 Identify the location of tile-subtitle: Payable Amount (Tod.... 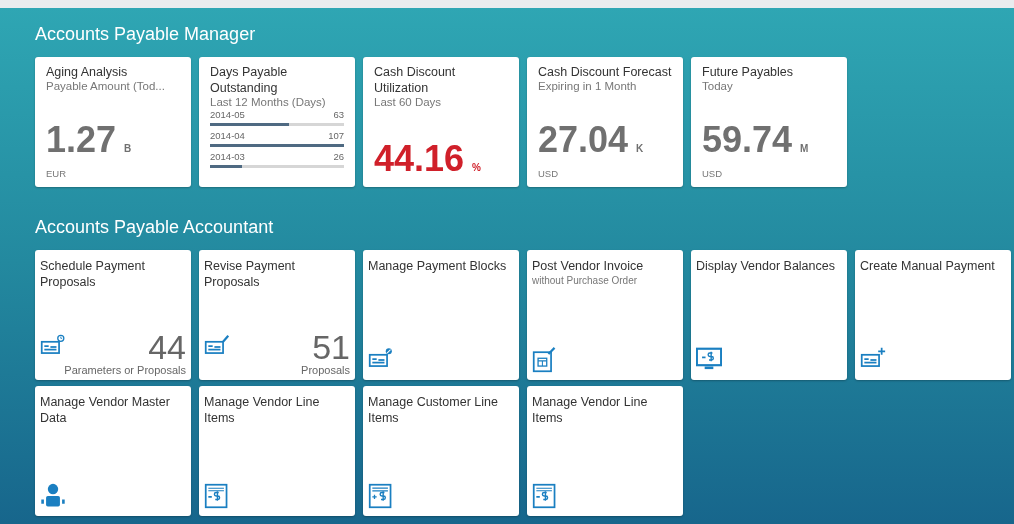
(106, 86).